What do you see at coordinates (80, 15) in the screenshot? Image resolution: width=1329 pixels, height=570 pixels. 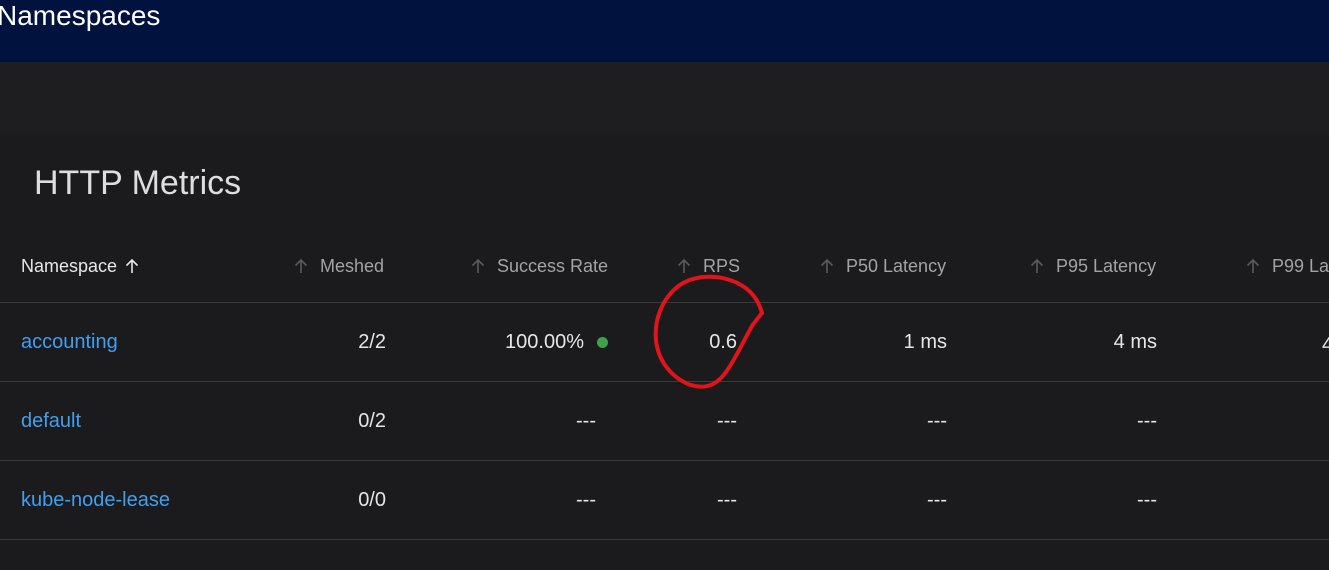 I see `page-title: Namespaces` at bounding box center [80, 15].